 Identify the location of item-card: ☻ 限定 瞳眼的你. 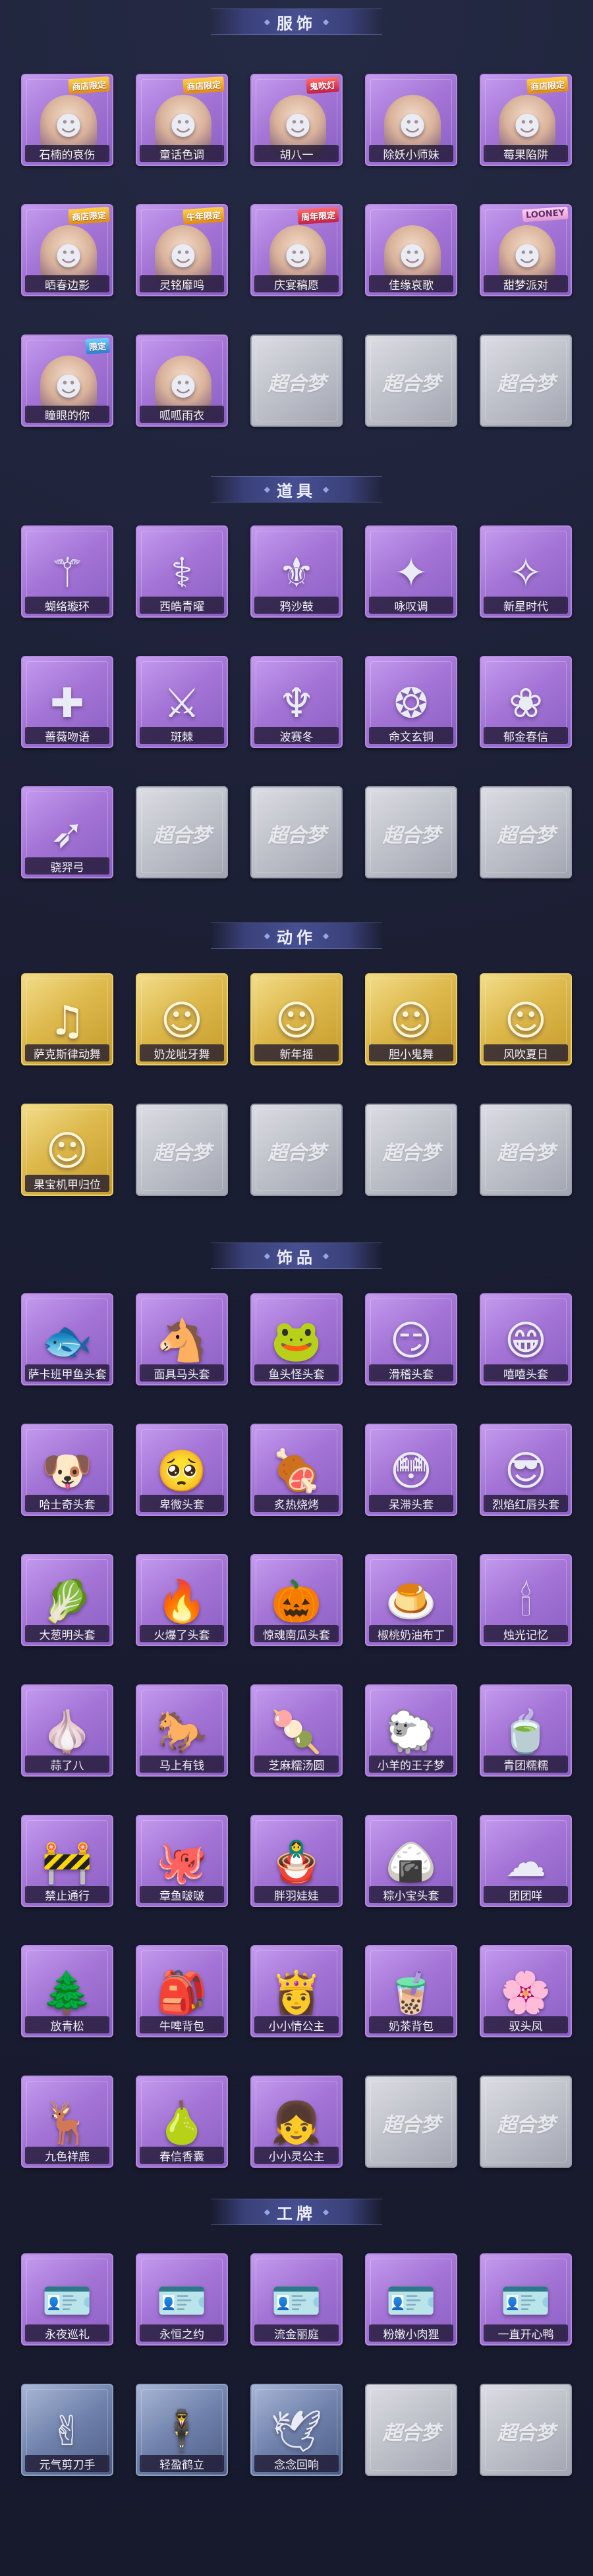
(67, 384).